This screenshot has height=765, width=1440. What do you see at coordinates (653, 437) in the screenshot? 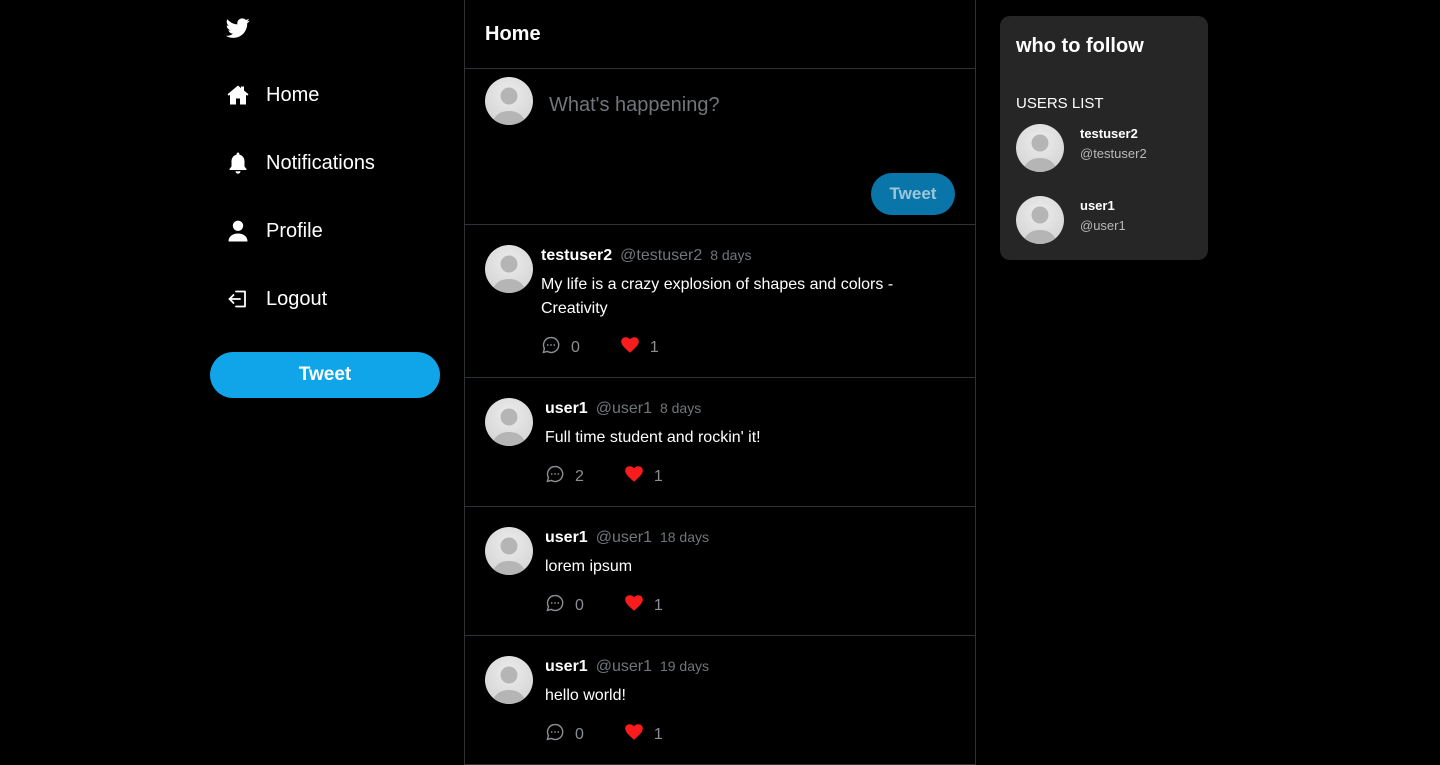
I see `tweet-text: Full time student and rockin' it!` at bounding box center [653, 437].